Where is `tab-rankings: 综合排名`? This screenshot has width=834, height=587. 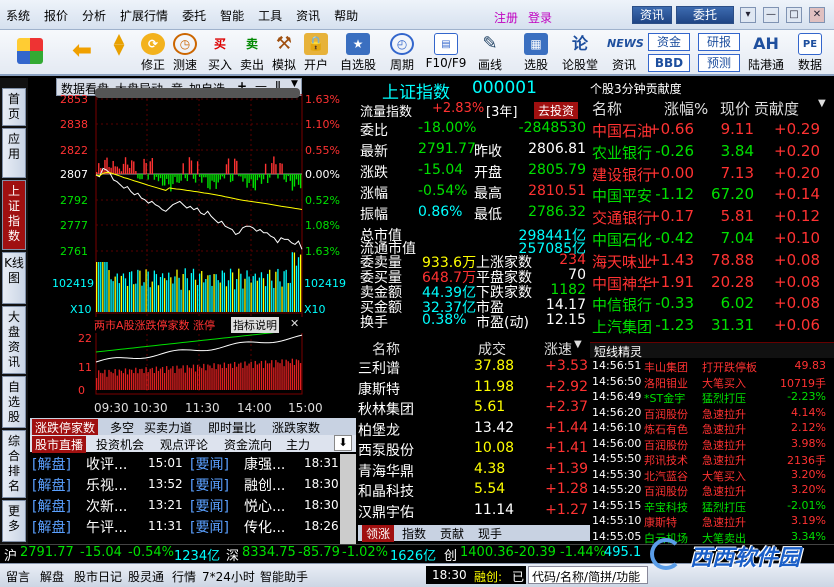 tab-rankings: 综合排名 is located at coordinates (14, 464).